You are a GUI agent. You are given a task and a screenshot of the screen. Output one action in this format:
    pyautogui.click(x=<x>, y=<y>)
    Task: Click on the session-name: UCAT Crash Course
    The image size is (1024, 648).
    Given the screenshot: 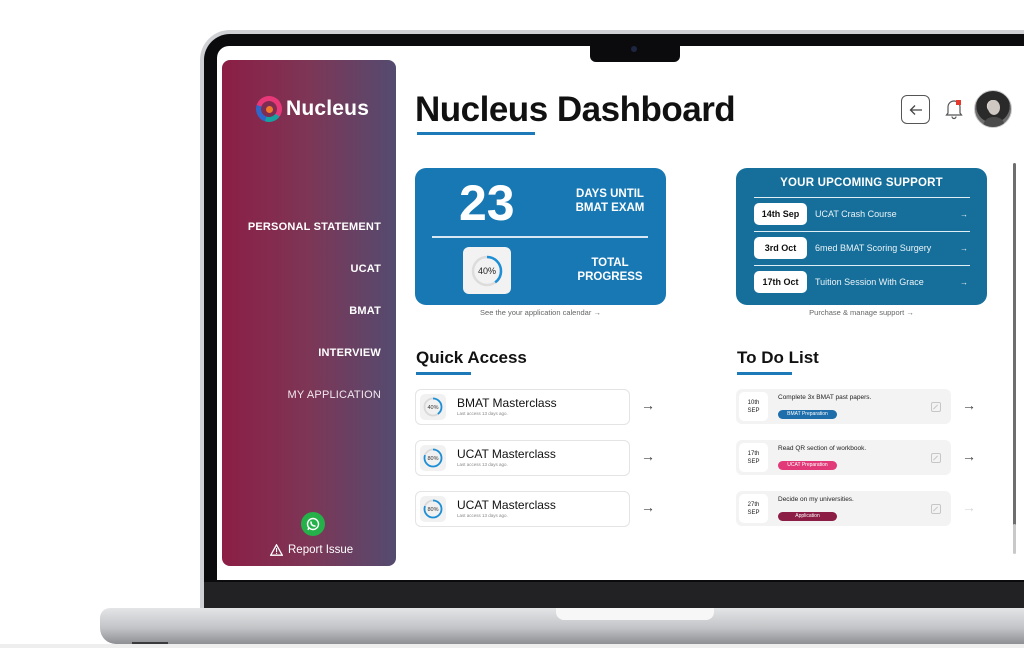 What is the action you would take?
    pyautogui.click(x=856, y=214)
    